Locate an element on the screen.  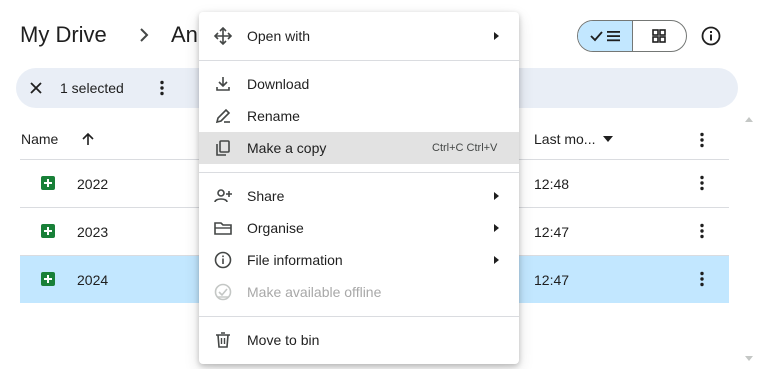
menu-item-label: Make a copy is located at coordinates (287, 148).